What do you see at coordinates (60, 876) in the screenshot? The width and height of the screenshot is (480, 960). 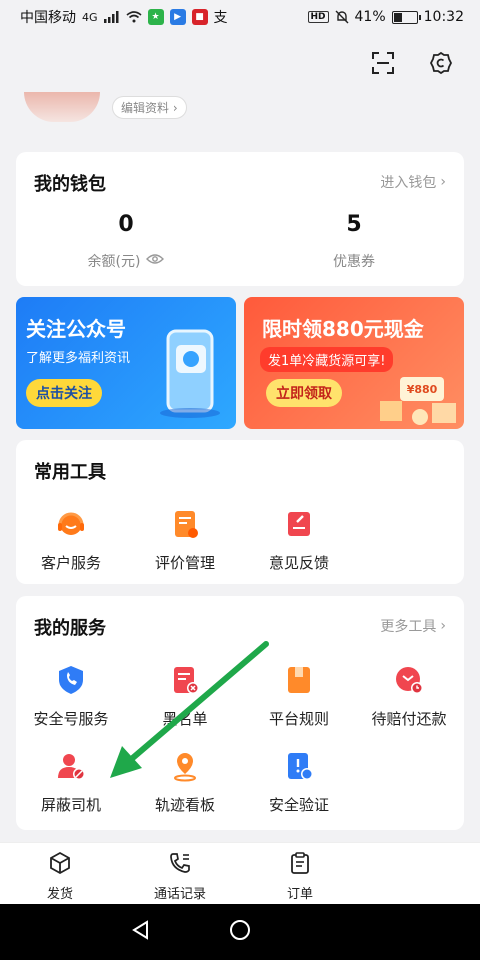 I see `nav-ship: 发货` at bounding box center [60, 876].